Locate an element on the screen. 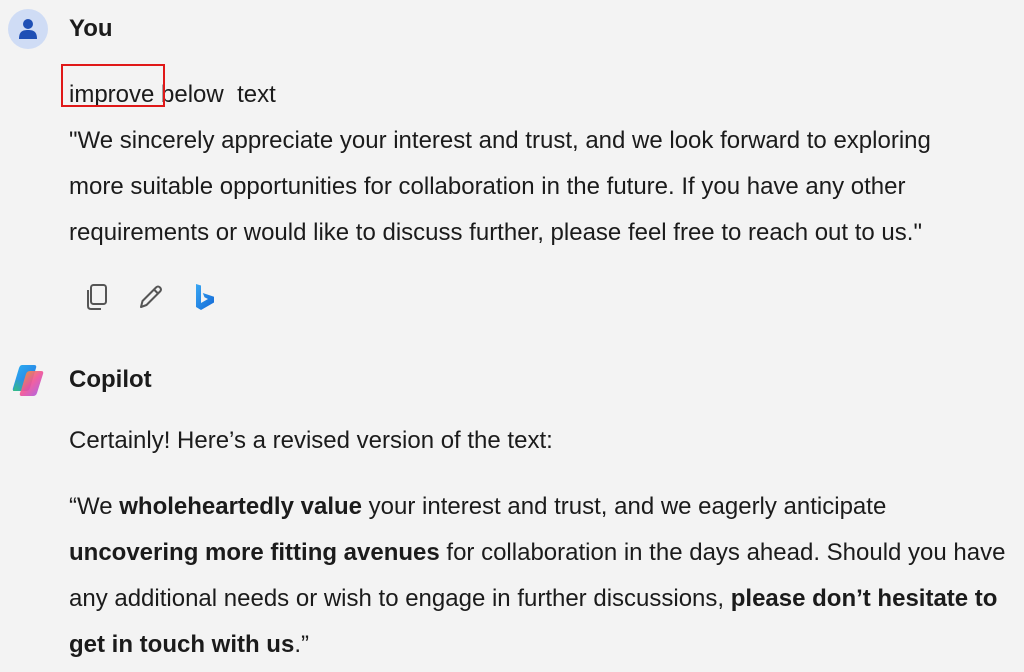  revised-bold-phrase: wholeheartedly value is located at coordinates (240, 506).